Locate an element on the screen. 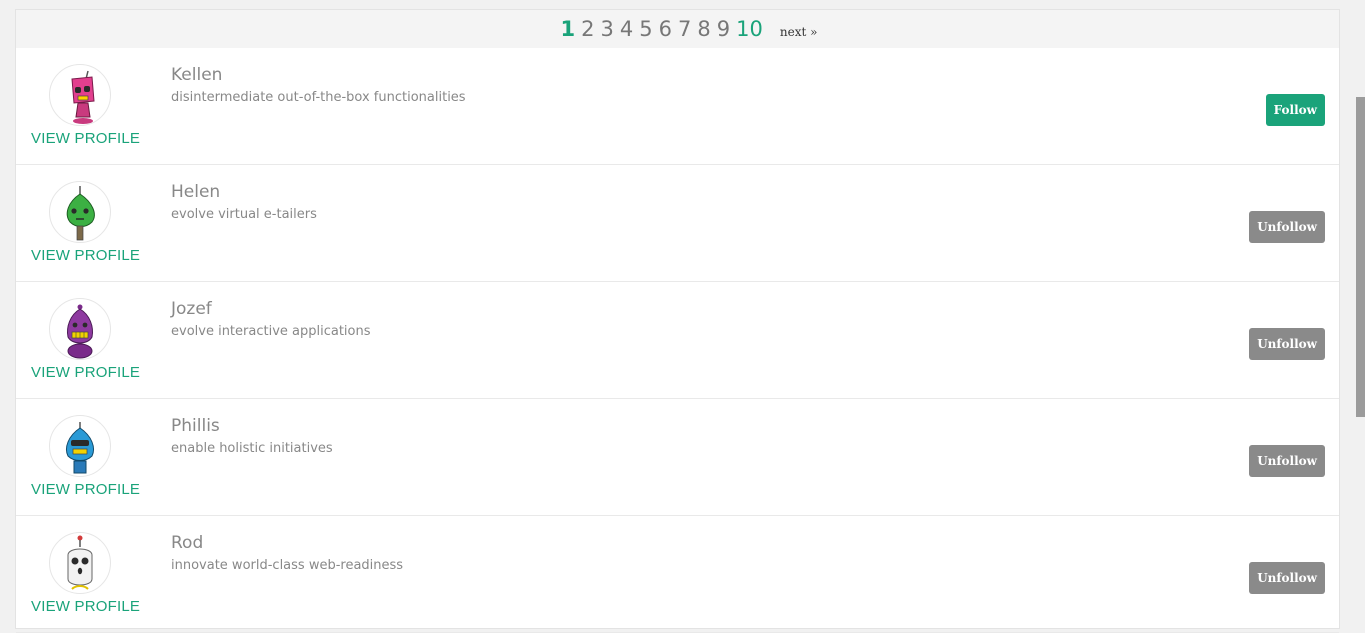  user-name: Helen is located at coordinates (196, 192).